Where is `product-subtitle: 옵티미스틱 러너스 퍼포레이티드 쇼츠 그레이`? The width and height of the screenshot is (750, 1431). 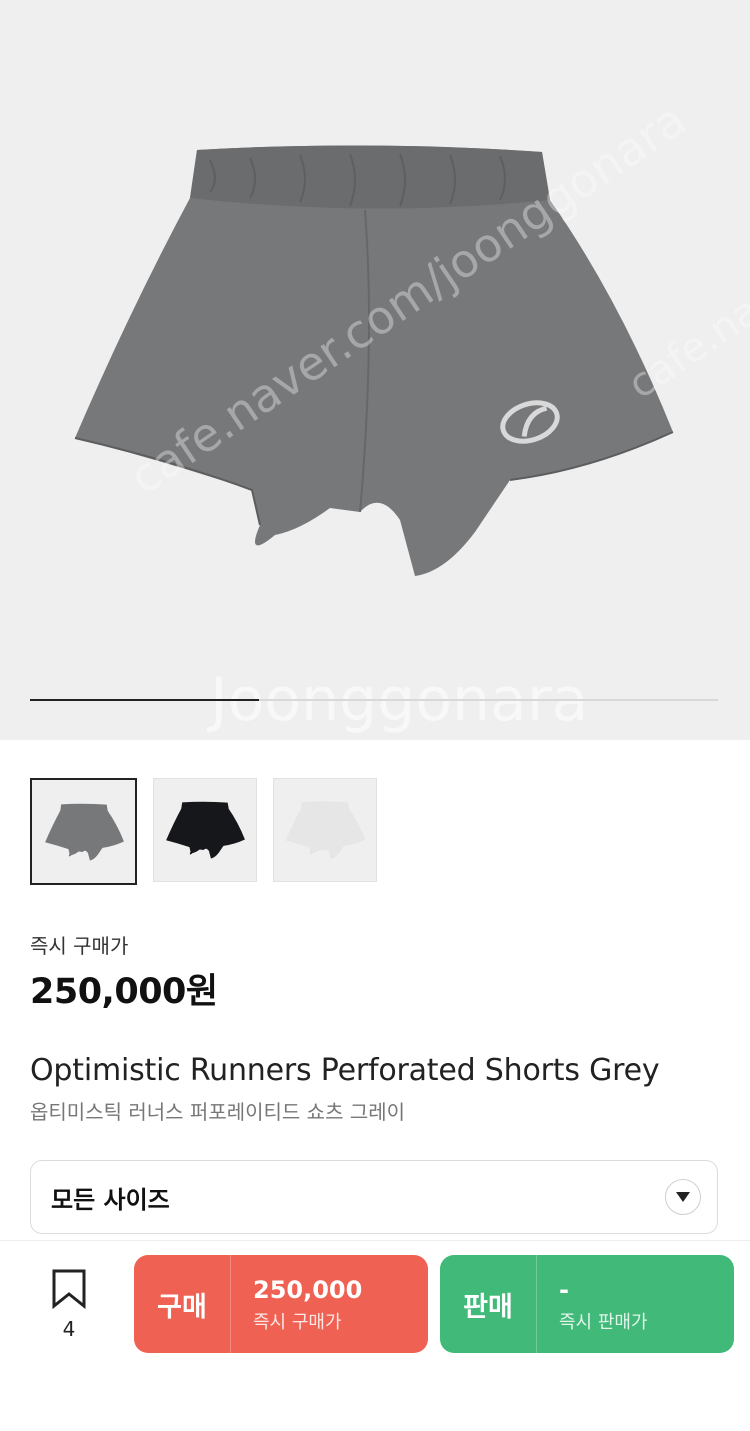 product-subtitle: 옵티미스틱 러너스 퍼포레이티드 쇼츠 그레이 is located at coordinates (218, 1112).